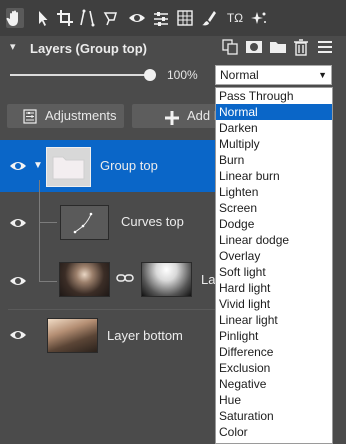 Image resolution: width=346 pixels, height=444 pixels. Describe the element at coordinates (274, 208) in the screenshot. I see `dropdown-option: Screen` at that location.